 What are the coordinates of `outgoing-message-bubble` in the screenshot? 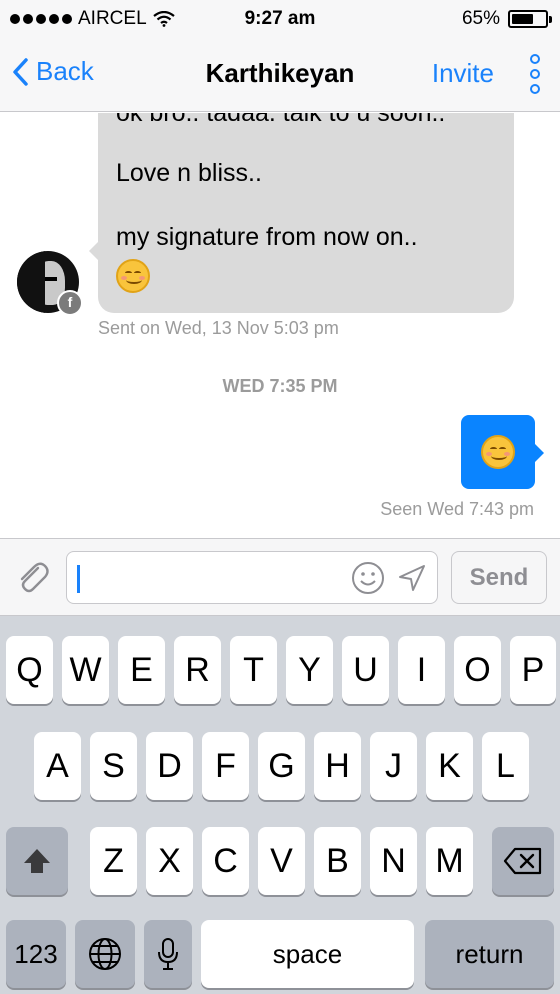 It's located at (502, 452).